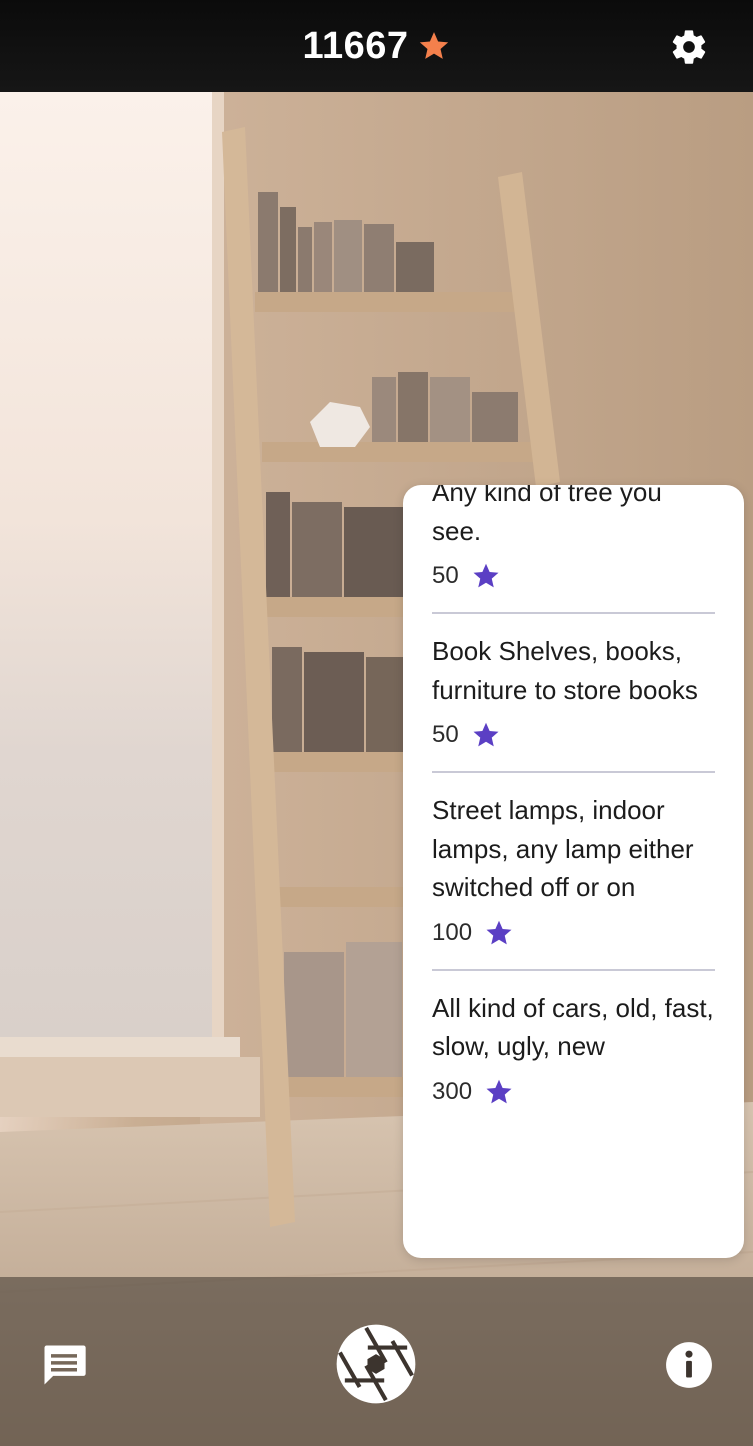 Image resolution: width=753 pixels, height=1446 pixels. Describe the element at coordinates (573, 933) in the screenshot. I see `item-points: 100` at that location.